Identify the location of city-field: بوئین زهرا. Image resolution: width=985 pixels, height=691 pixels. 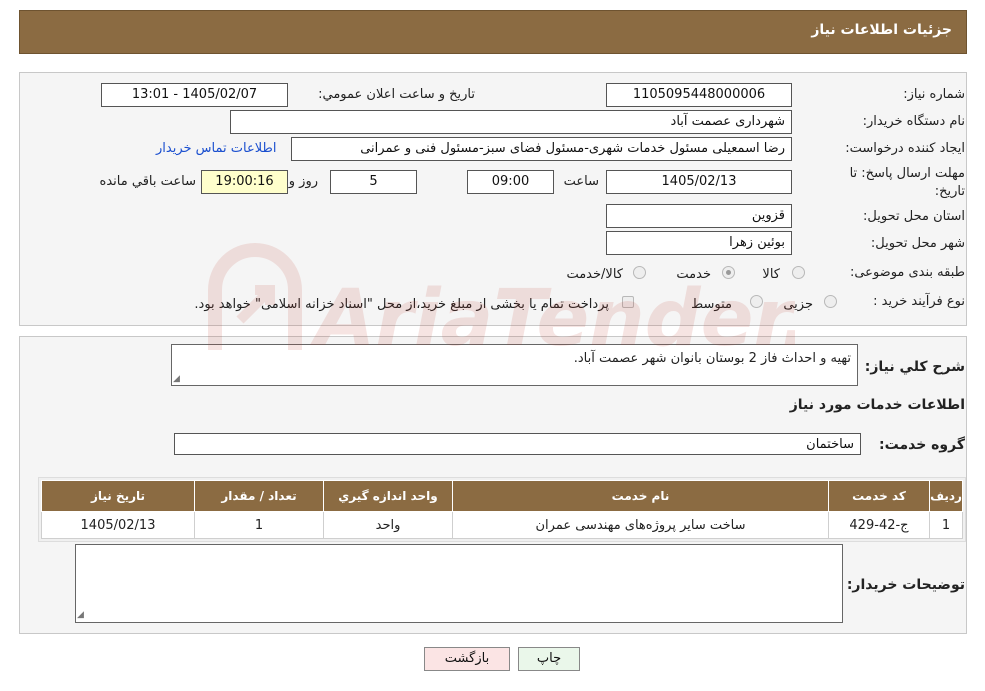
(699, 243).